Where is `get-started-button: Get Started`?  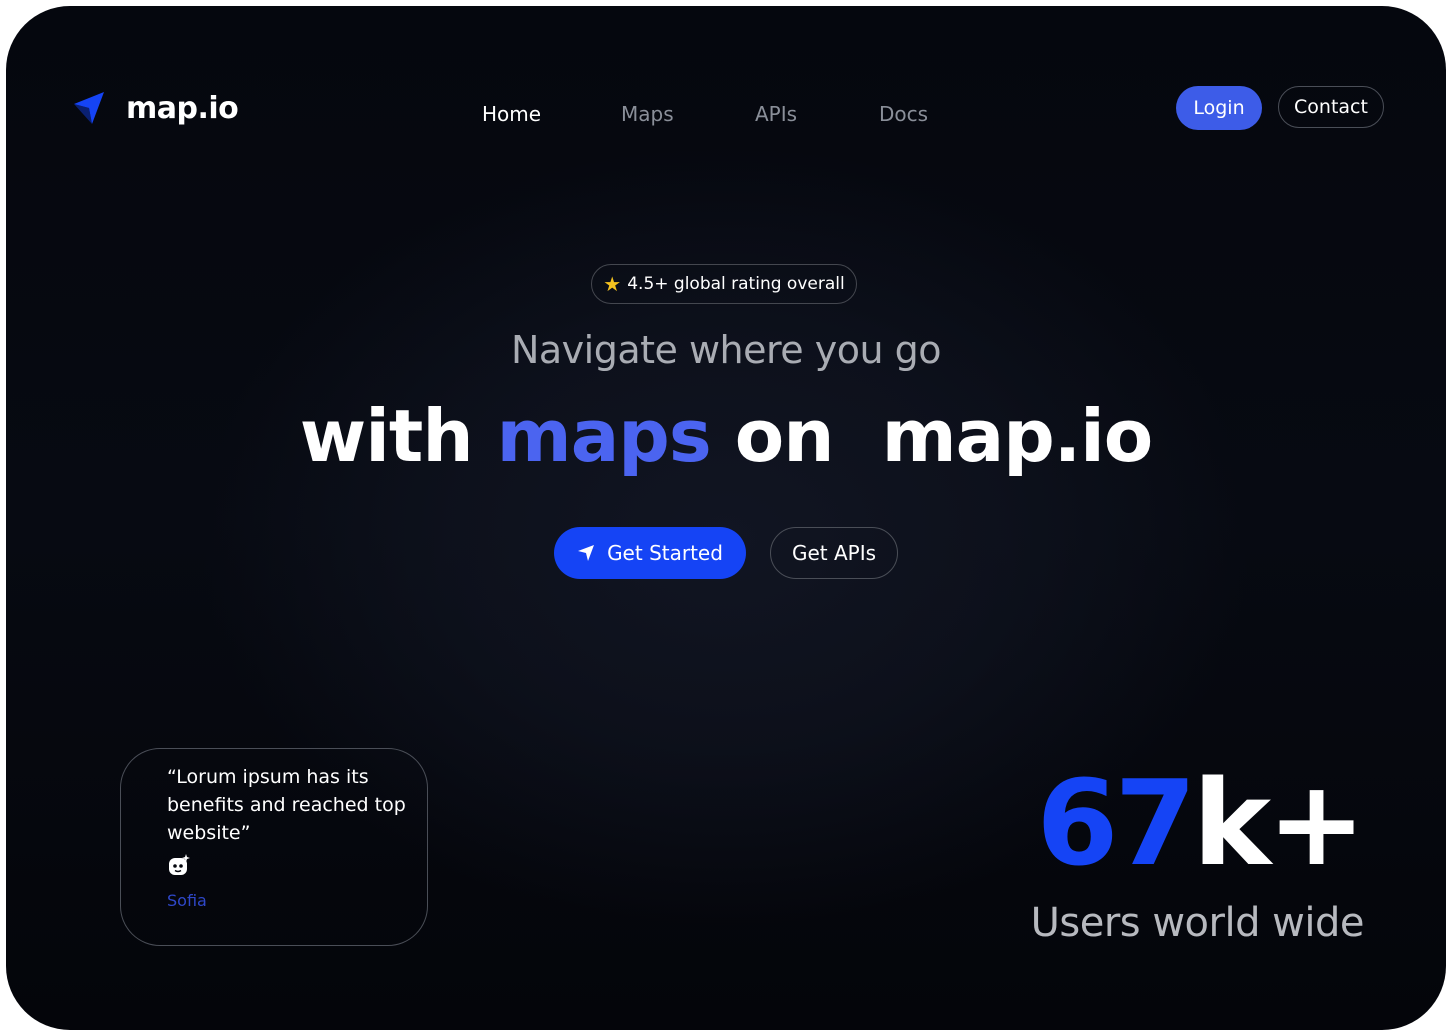 get-started-button: Get Started is located at coordinates (650, 553).